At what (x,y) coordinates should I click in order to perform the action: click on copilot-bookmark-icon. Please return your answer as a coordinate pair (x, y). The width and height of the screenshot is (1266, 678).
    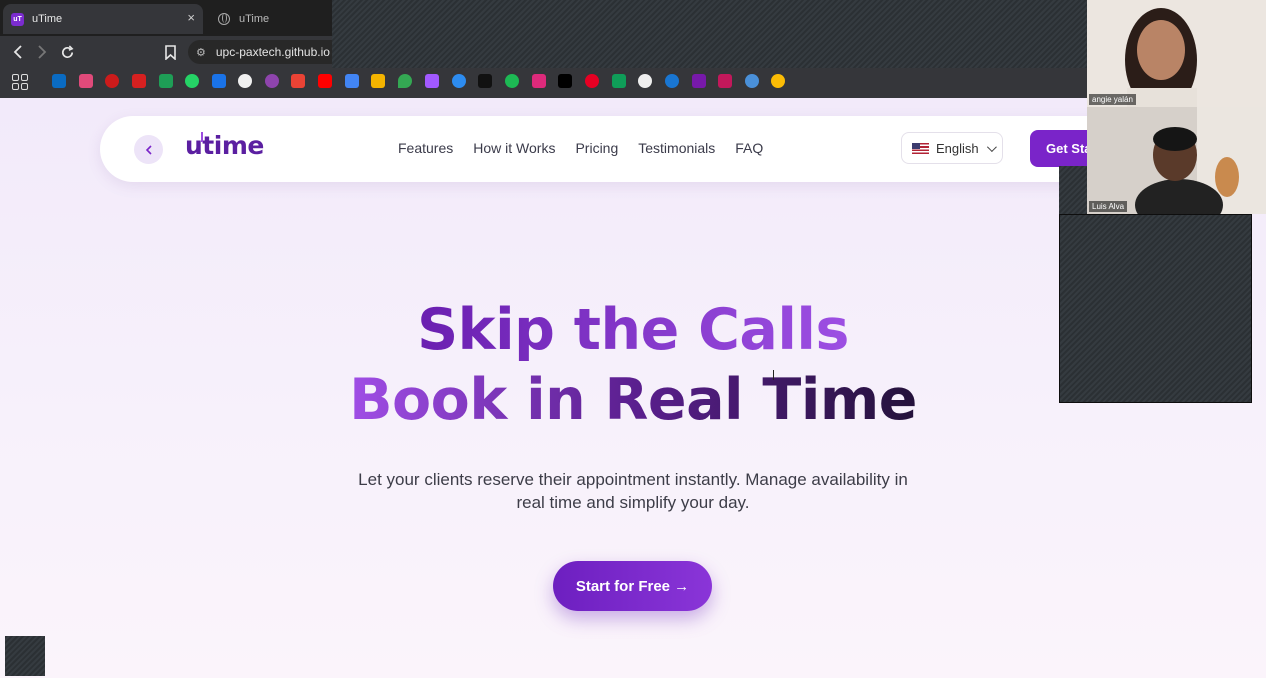
    Looking at the image, I should click on (86, 81).